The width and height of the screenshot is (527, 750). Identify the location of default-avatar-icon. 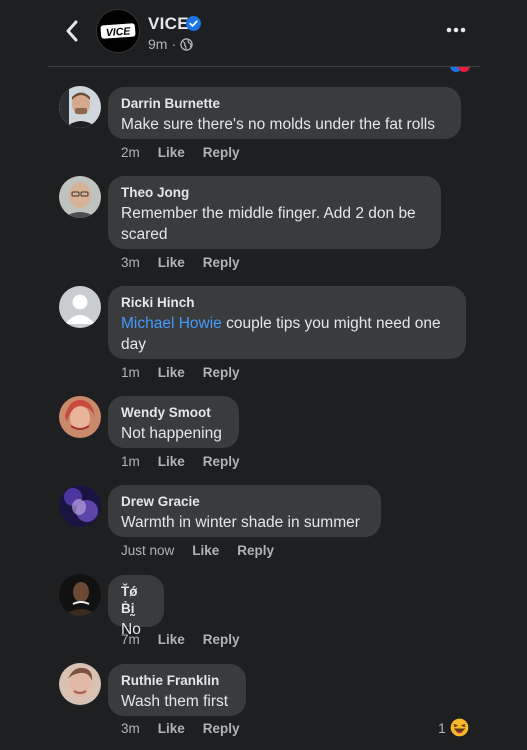
(80, 307).